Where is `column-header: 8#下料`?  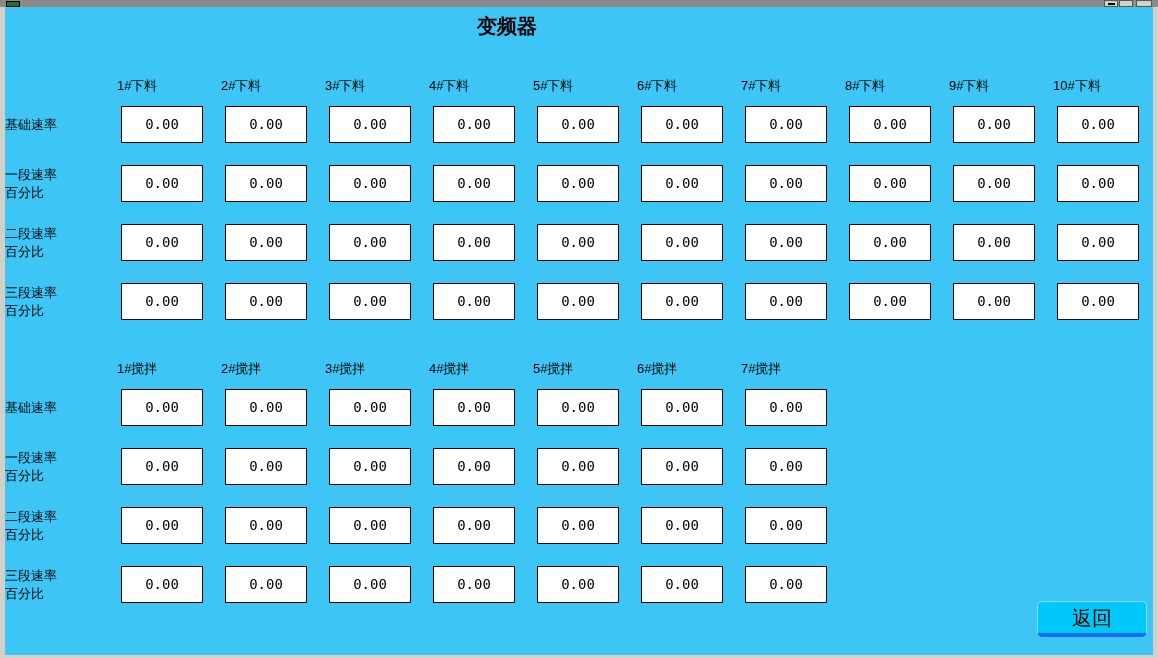 column-header: 8#下料 is located at coordinates (865, 85).